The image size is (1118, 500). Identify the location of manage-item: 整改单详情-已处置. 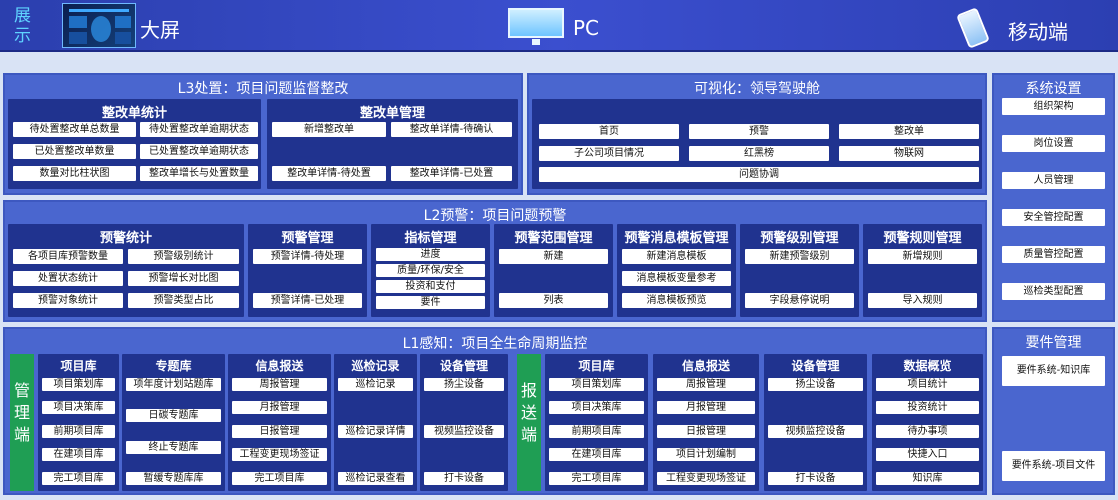
(451, 173).